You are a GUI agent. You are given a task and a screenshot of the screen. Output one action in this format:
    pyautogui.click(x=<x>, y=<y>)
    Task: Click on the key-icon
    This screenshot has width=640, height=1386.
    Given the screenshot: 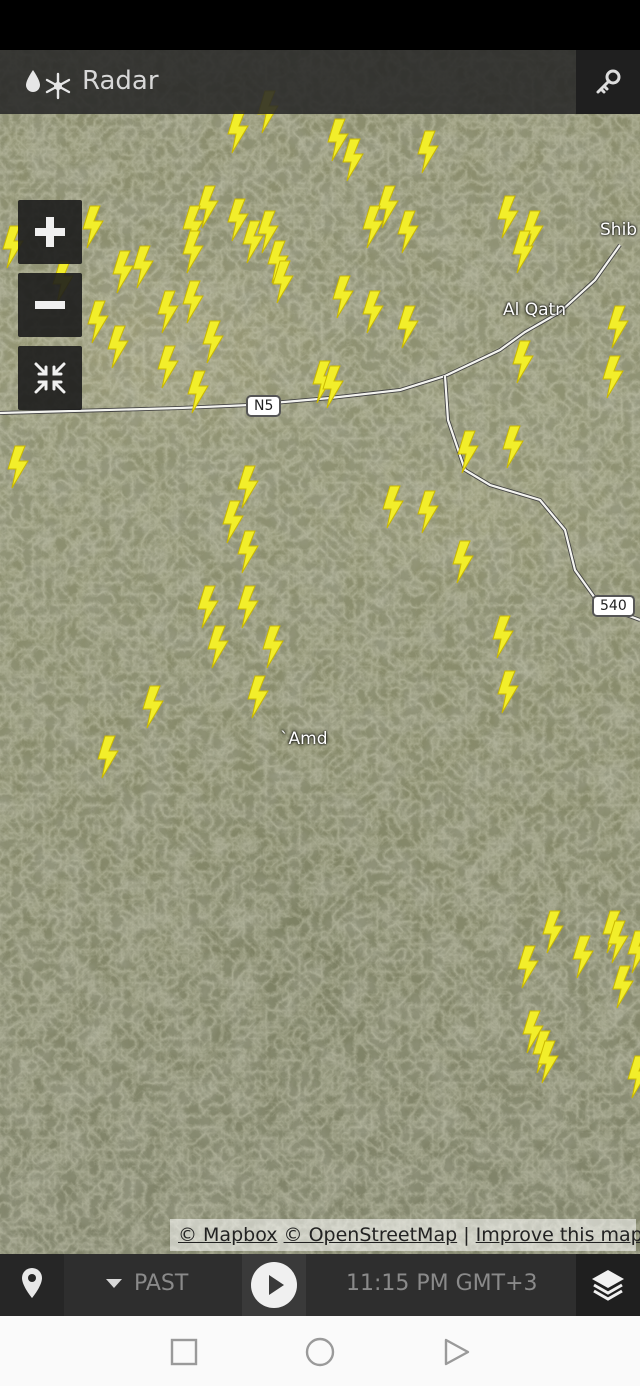 What is the action you would take?
    pyautogui.click(x=608, y=81)
    